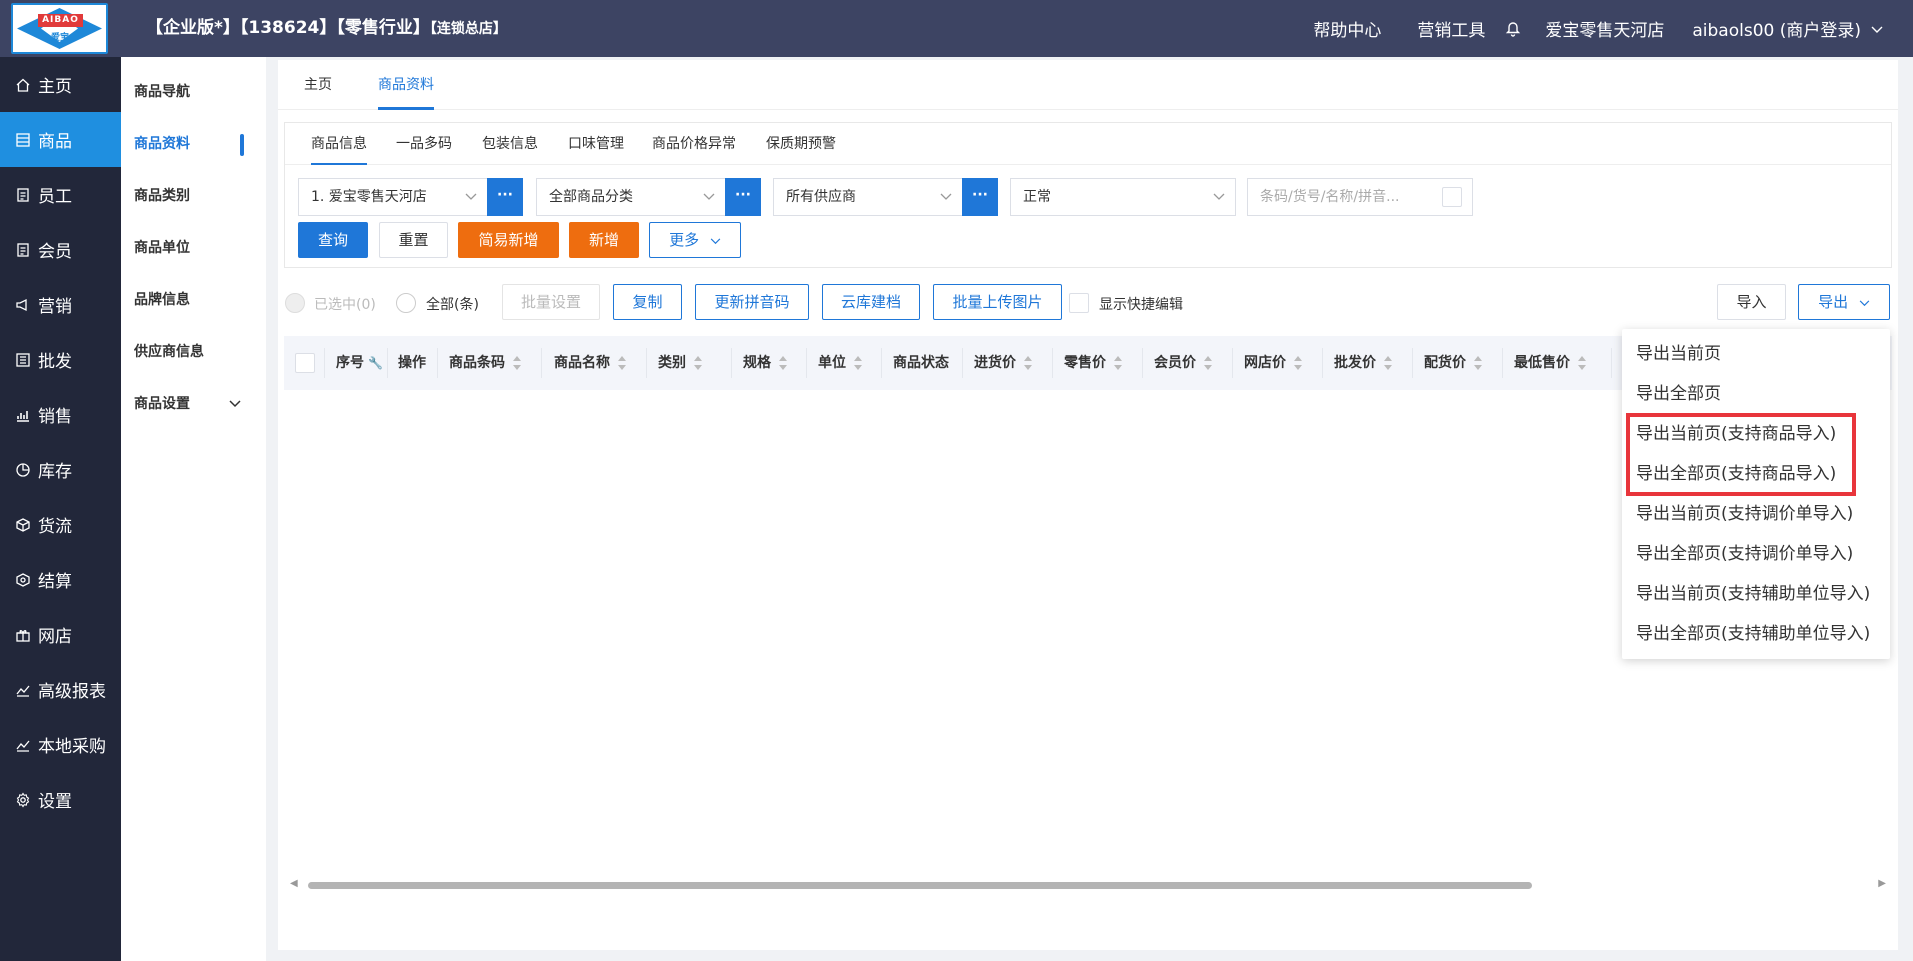 The height and width of the screenshot is (961, 1913). Describe the element at coordinates (765, 363) in the screenshot. I see `column-header-spec: 规格` at that location.